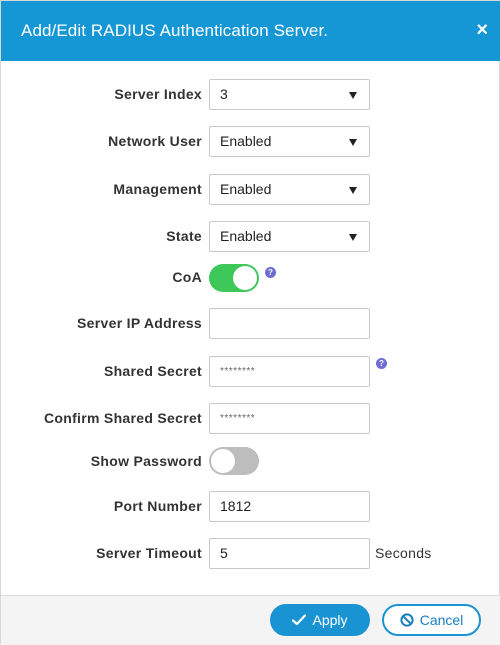 This screenshot has width=500, height=645. I want to click on show-password-toggle, so click(234, 461).